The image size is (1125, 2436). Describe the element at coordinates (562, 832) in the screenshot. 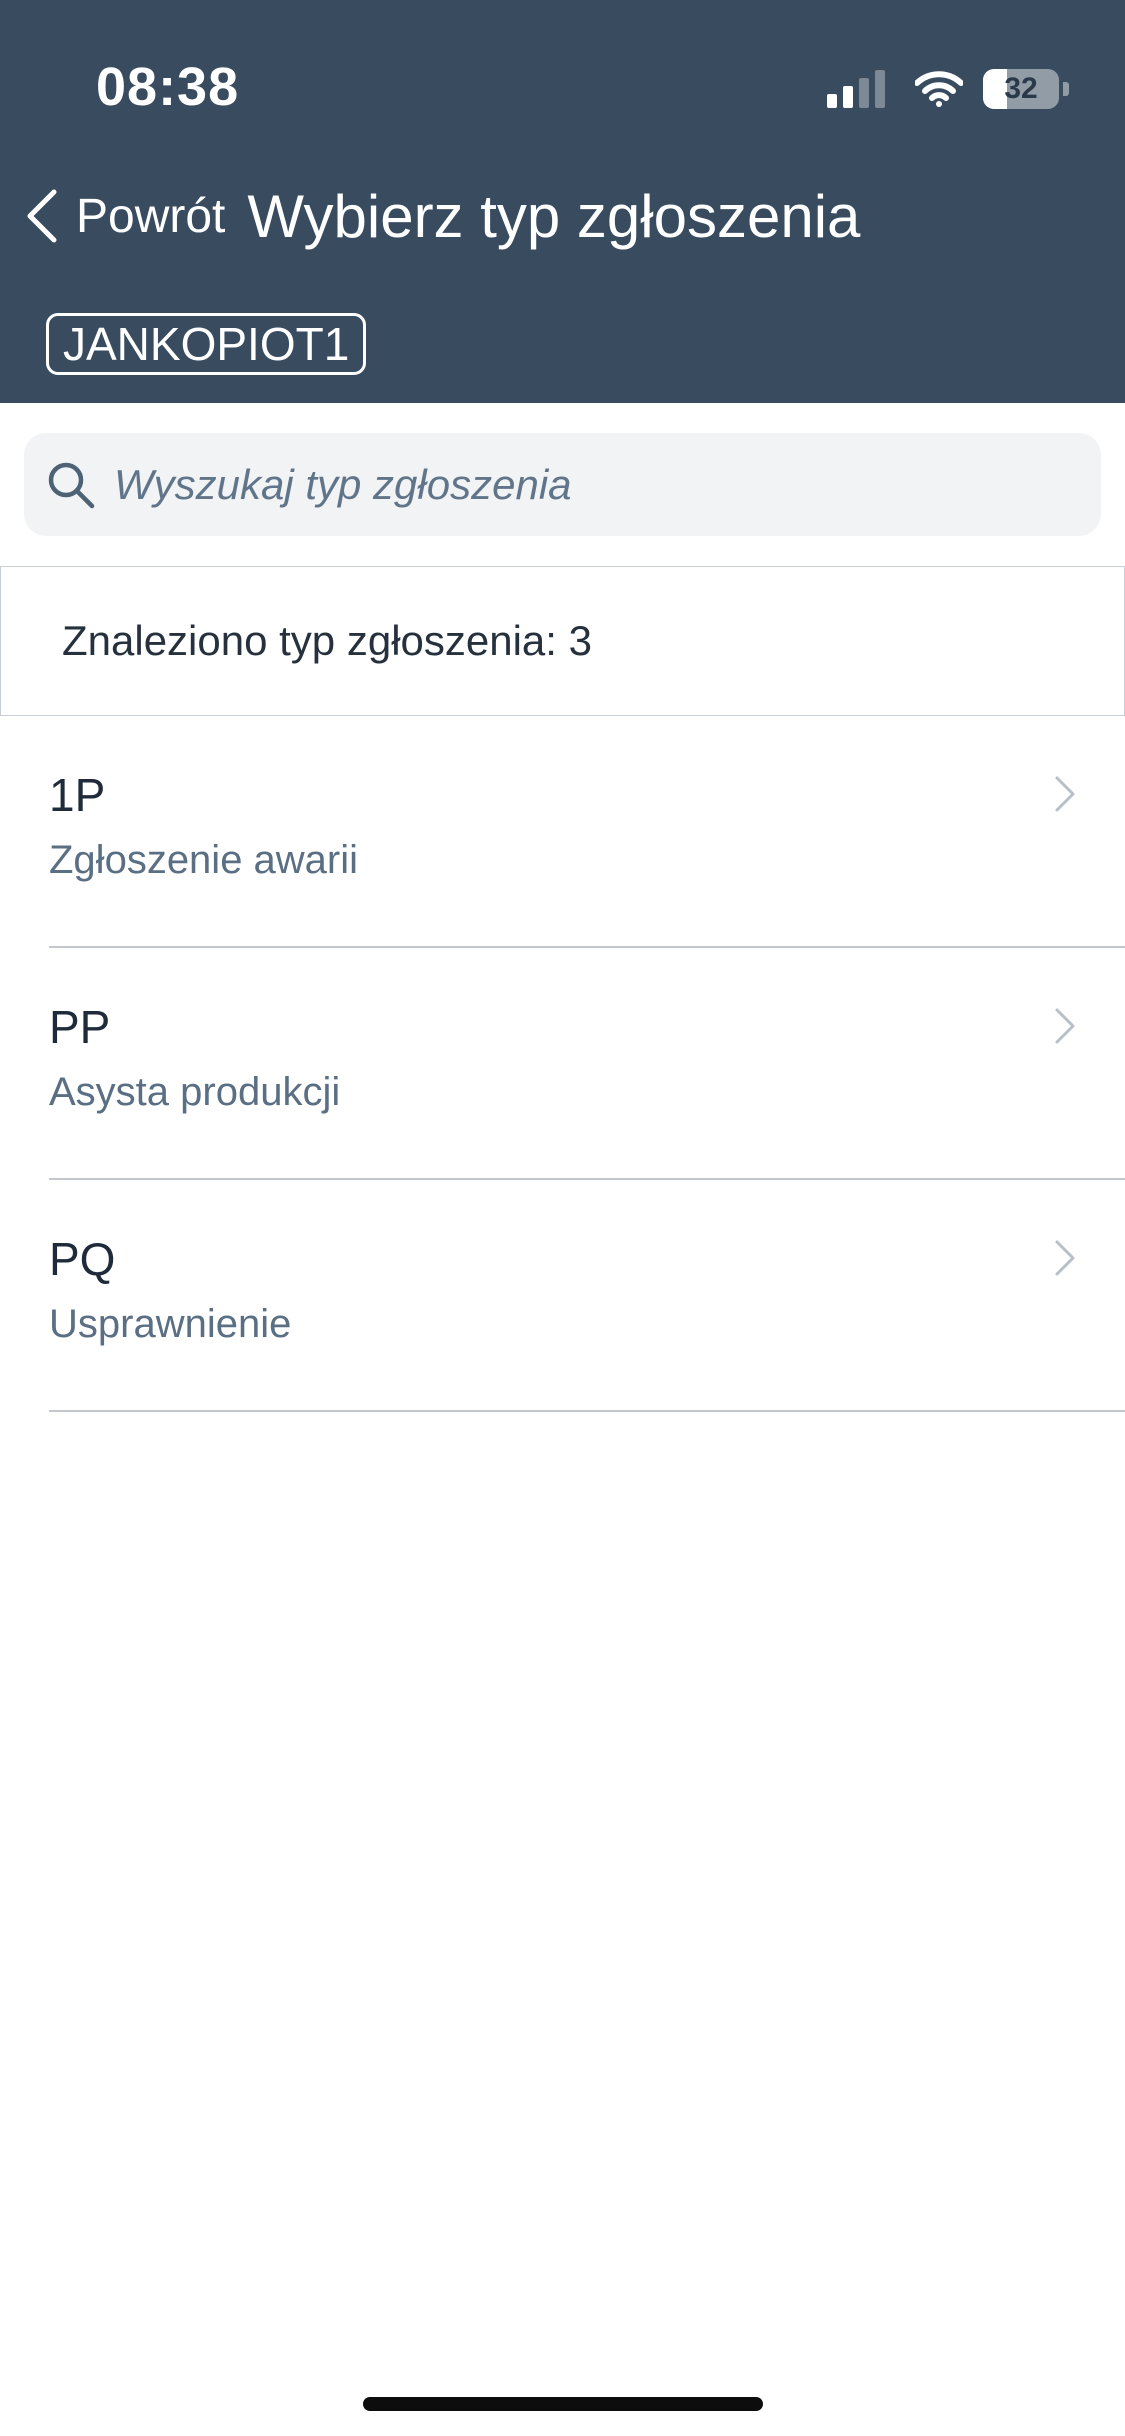

I see `list-item-1p: 1P Zgłoszenie awarii` at that location.